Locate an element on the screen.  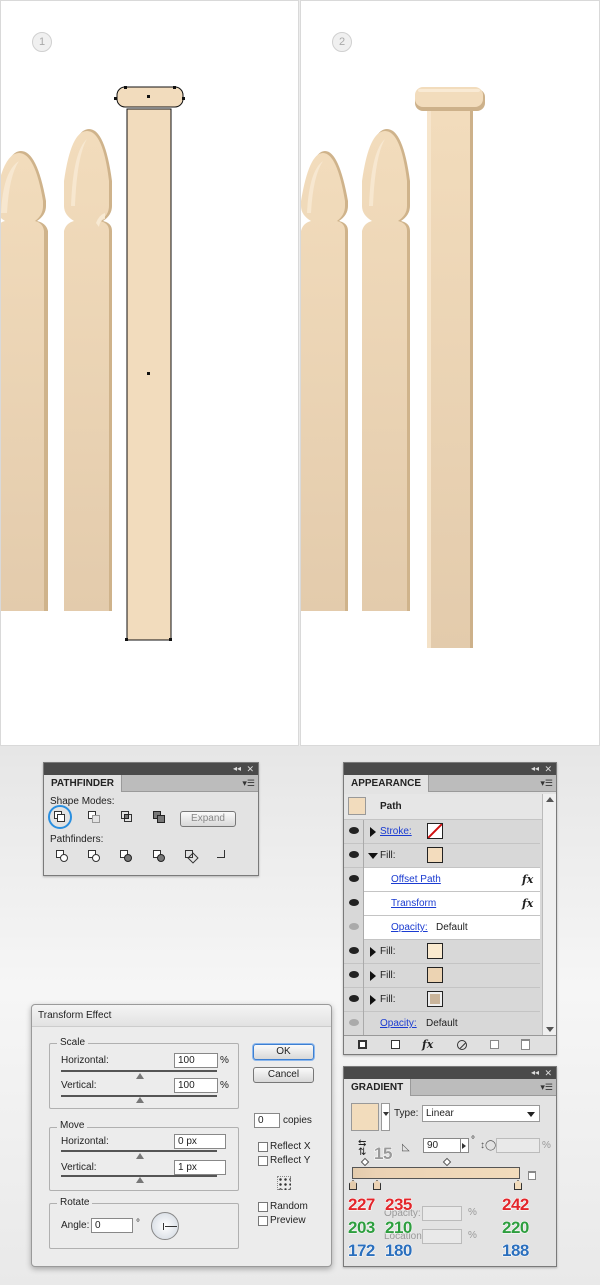
tab-pathfinder: PATHFINDER is located at coordinates (83, 783).